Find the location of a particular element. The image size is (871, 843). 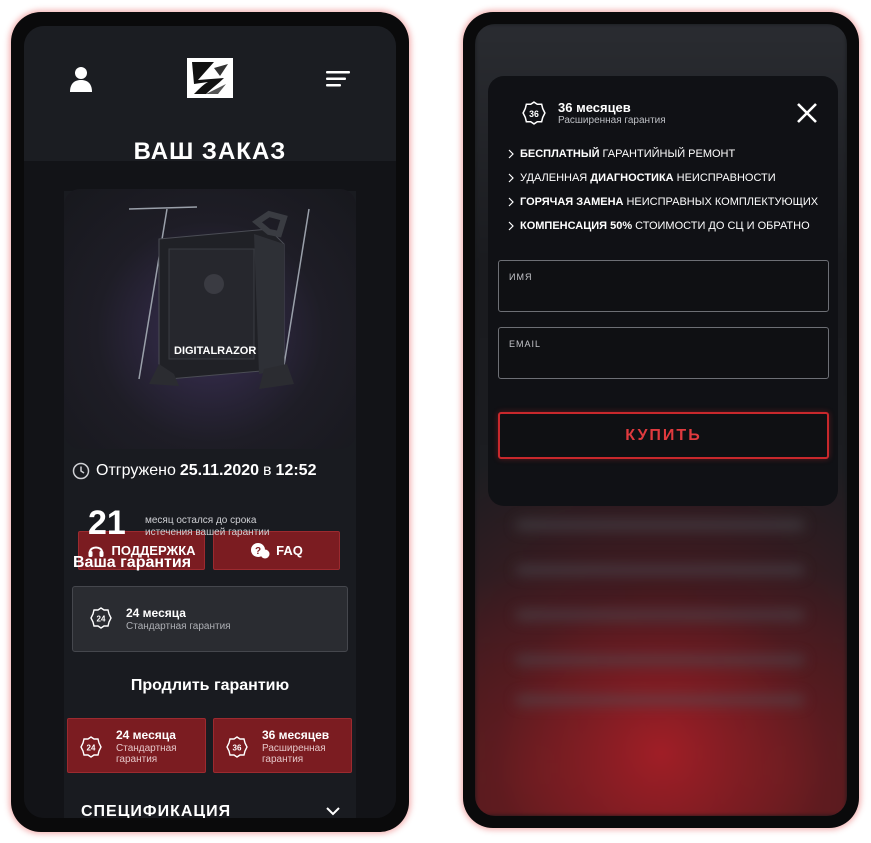

months-remaining-number: 21 is located at coordinates (107, 523).